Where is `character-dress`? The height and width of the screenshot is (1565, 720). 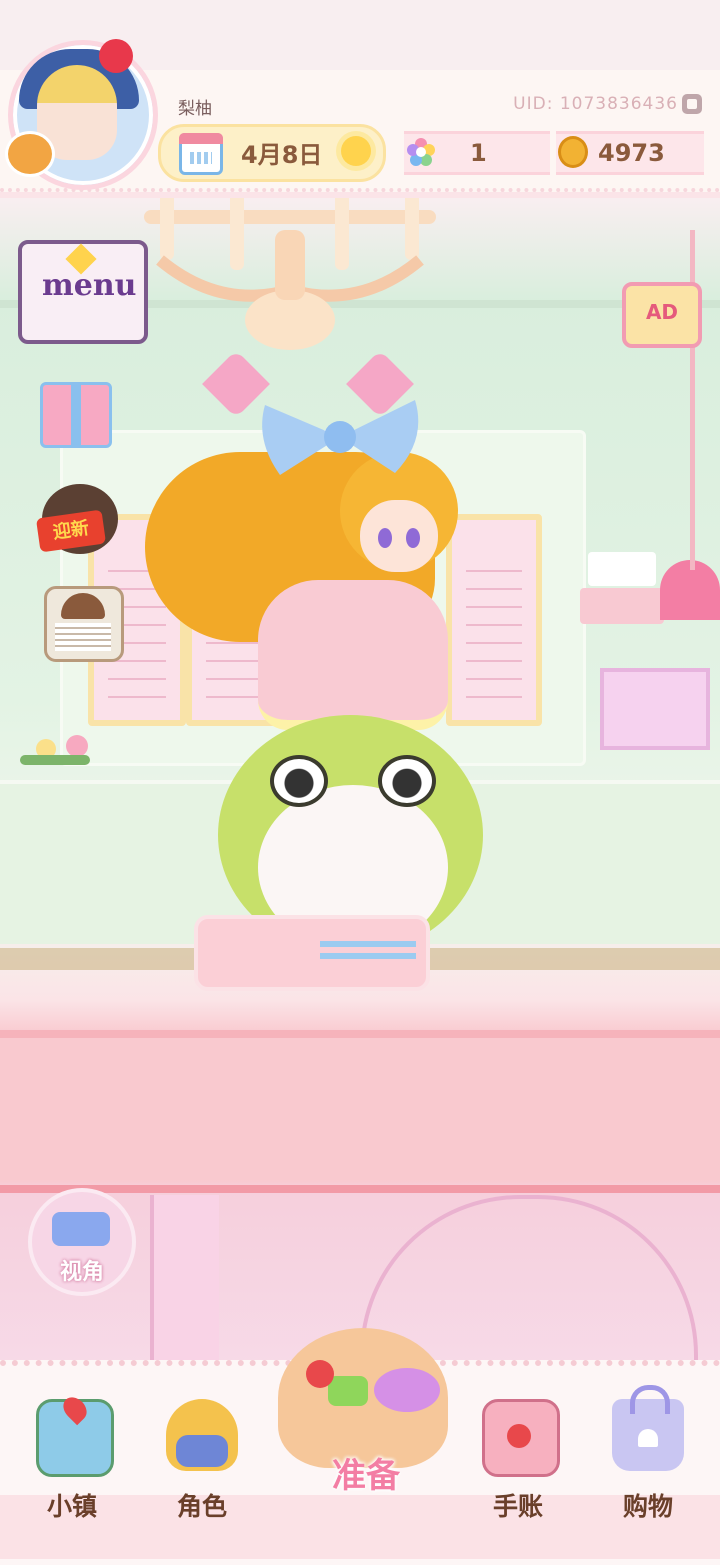
character-dress is located at coordinates (353, 655).